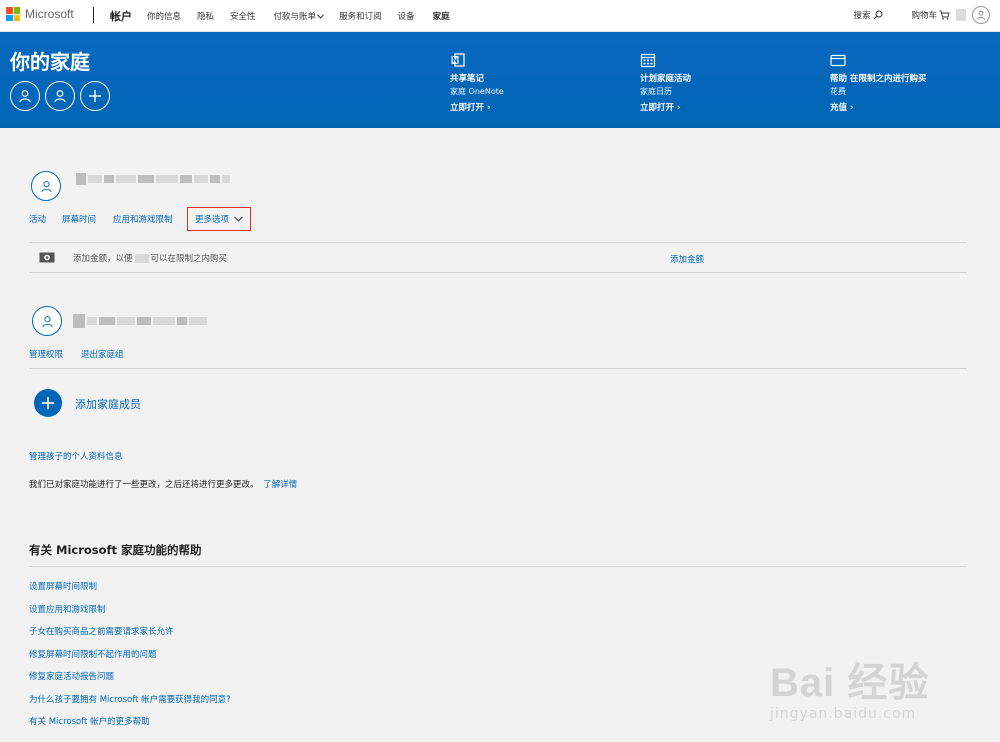  I want to click on add-member-circle, so click(95, 96).